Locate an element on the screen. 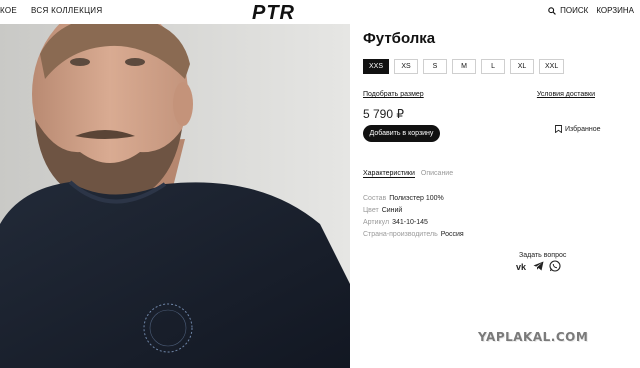 The width and height of the screenshot is (640, 368). ptr-logo: PTR is located at coordinates (286, 12).